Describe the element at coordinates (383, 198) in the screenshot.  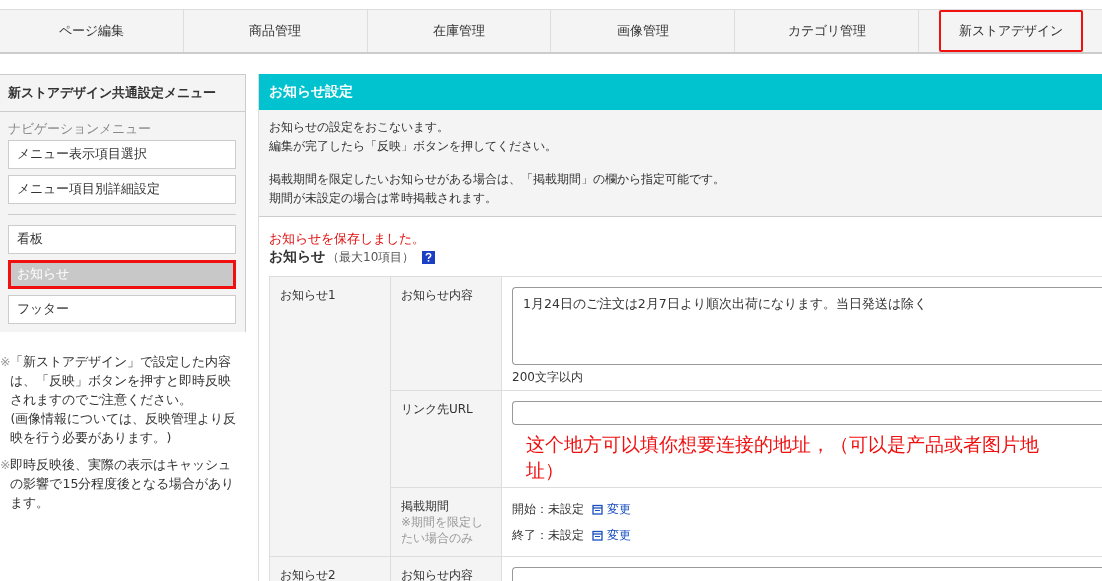
I see `description-text: 期間が未設定の場合は常時掲載されます。` at that location.